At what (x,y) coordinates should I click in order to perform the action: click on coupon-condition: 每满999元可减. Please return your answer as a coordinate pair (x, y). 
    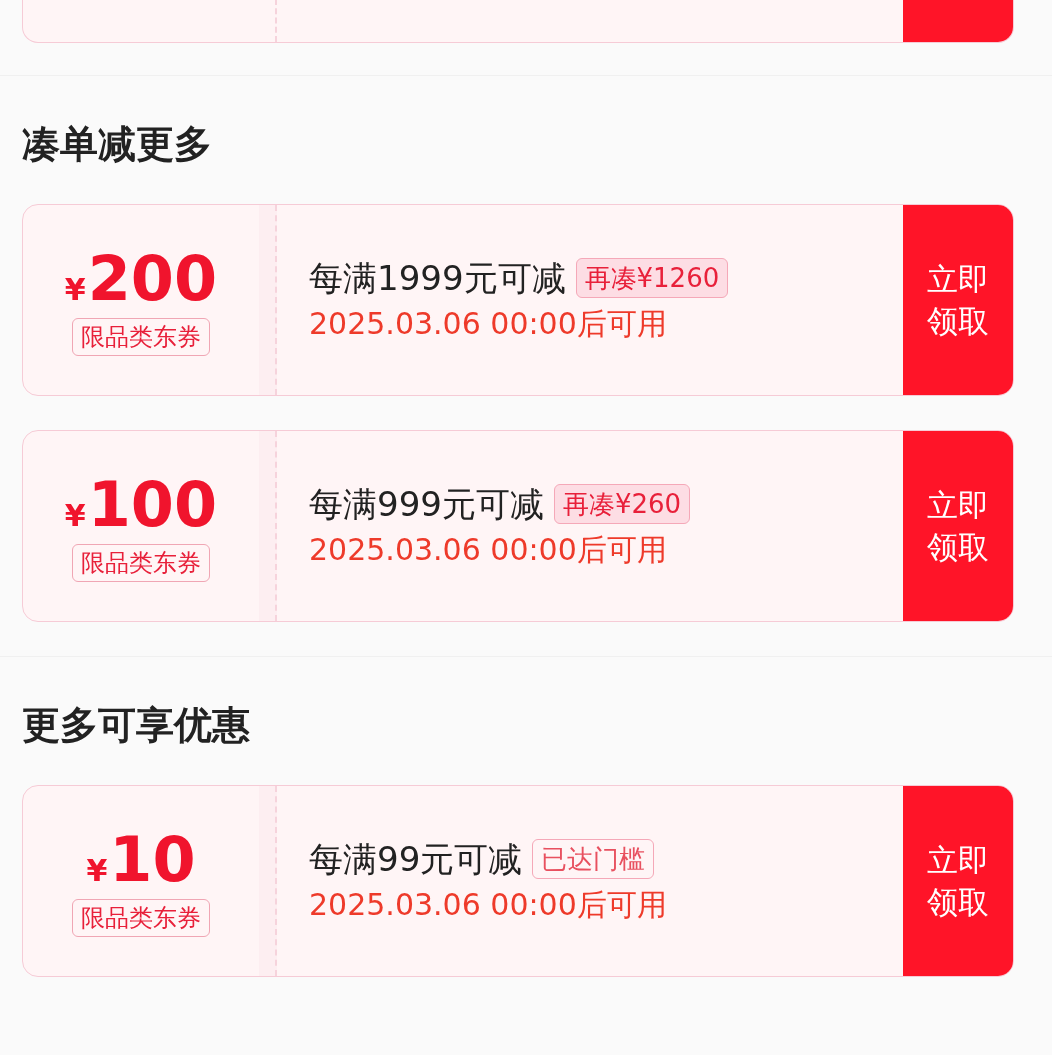
    Looking at the image, I should click on (426, 504).